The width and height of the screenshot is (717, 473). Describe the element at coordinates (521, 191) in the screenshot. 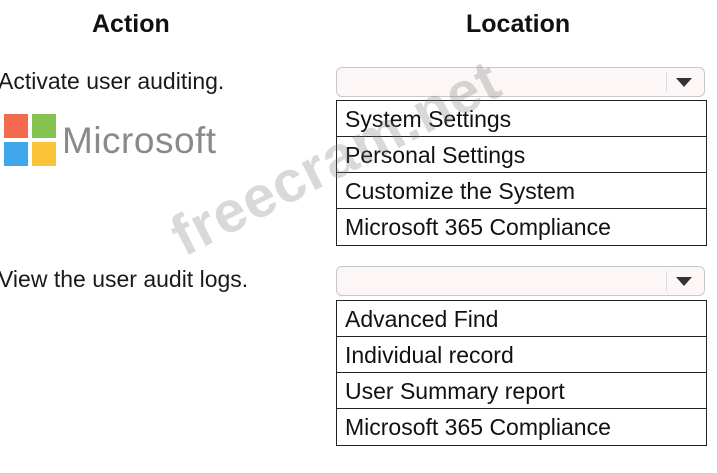

I see `dropdown-option: Customize the System` at that location.